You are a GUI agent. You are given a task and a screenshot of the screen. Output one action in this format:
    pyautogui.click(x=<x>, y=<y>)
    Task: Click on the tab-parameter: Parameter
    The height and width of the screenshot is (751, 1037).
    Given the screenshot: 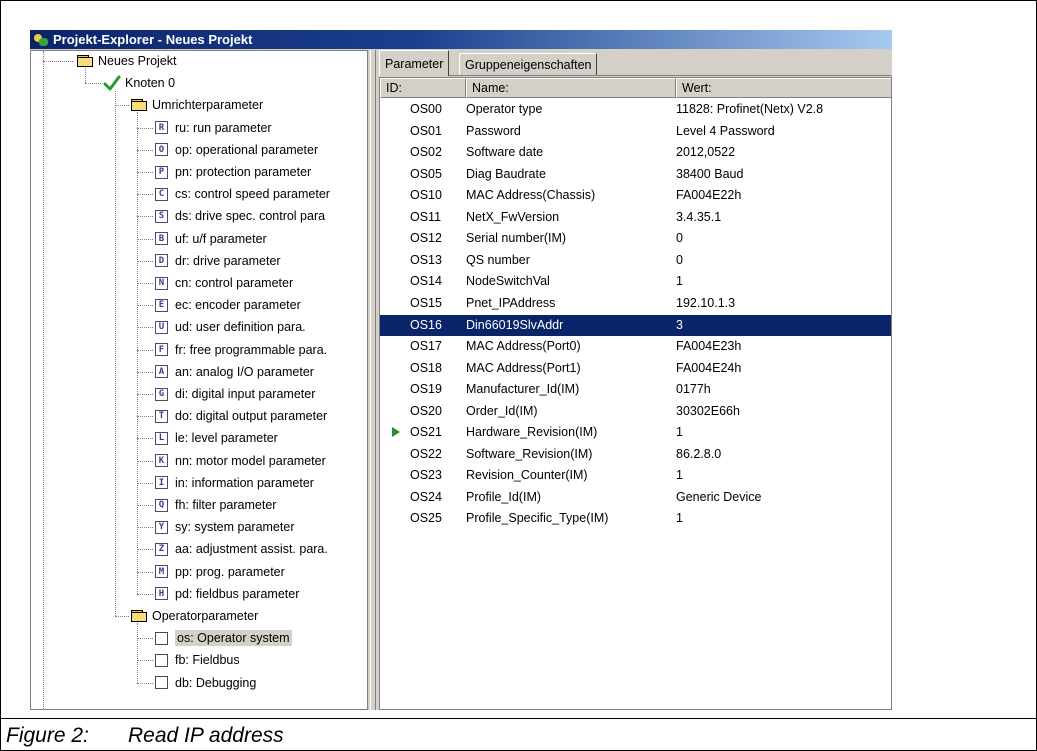 What is the action you would take?
    pyautogui.click(x=414, y=63)
    